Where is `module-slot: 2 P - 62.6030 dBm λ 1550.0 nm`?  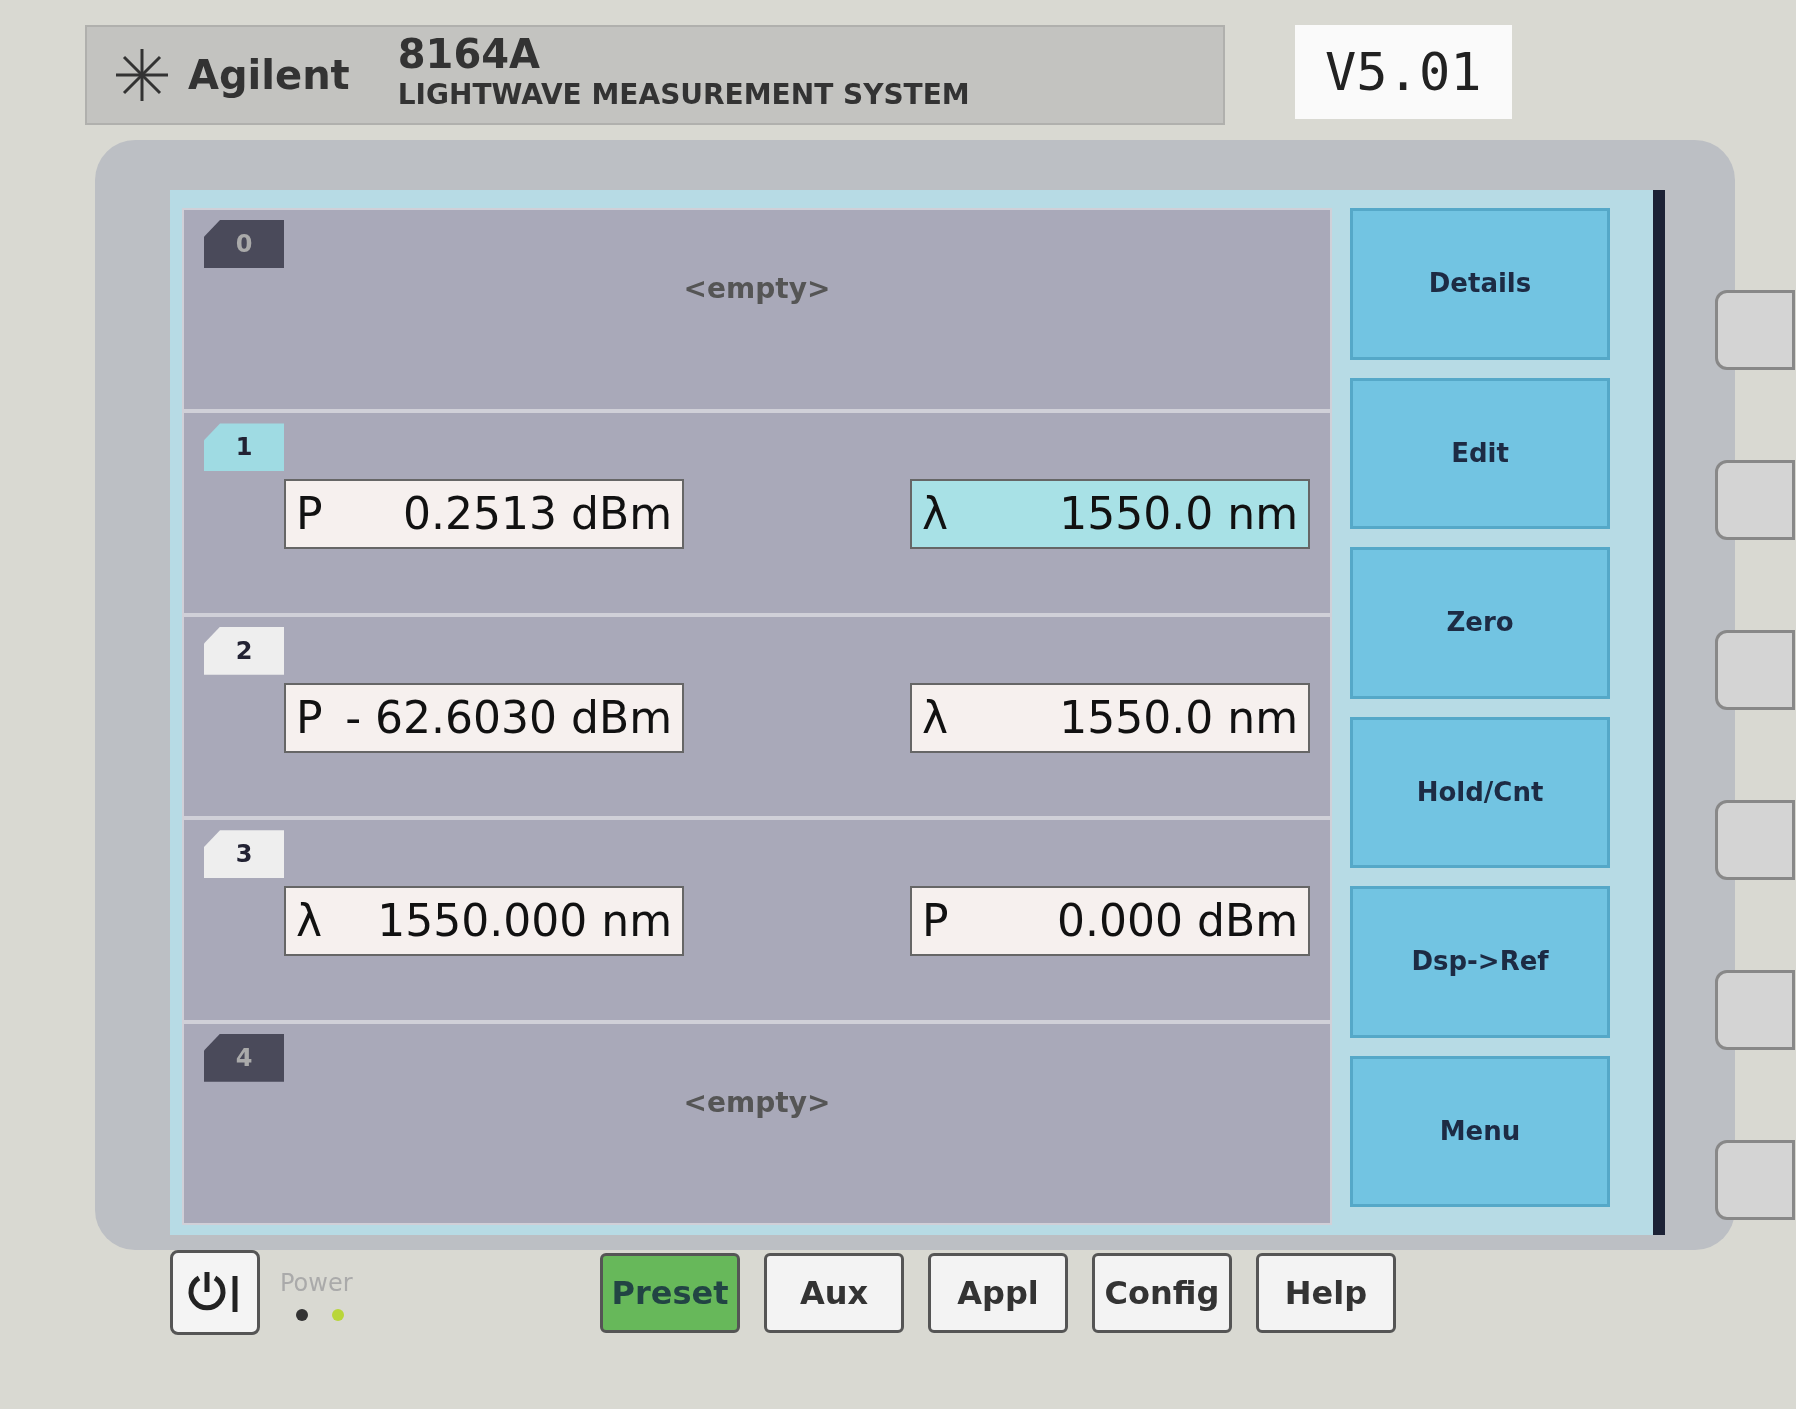 module-slot: 2 P - 62.6030 dBm λ 1550.0 nm is located at coordinates (757, 716).